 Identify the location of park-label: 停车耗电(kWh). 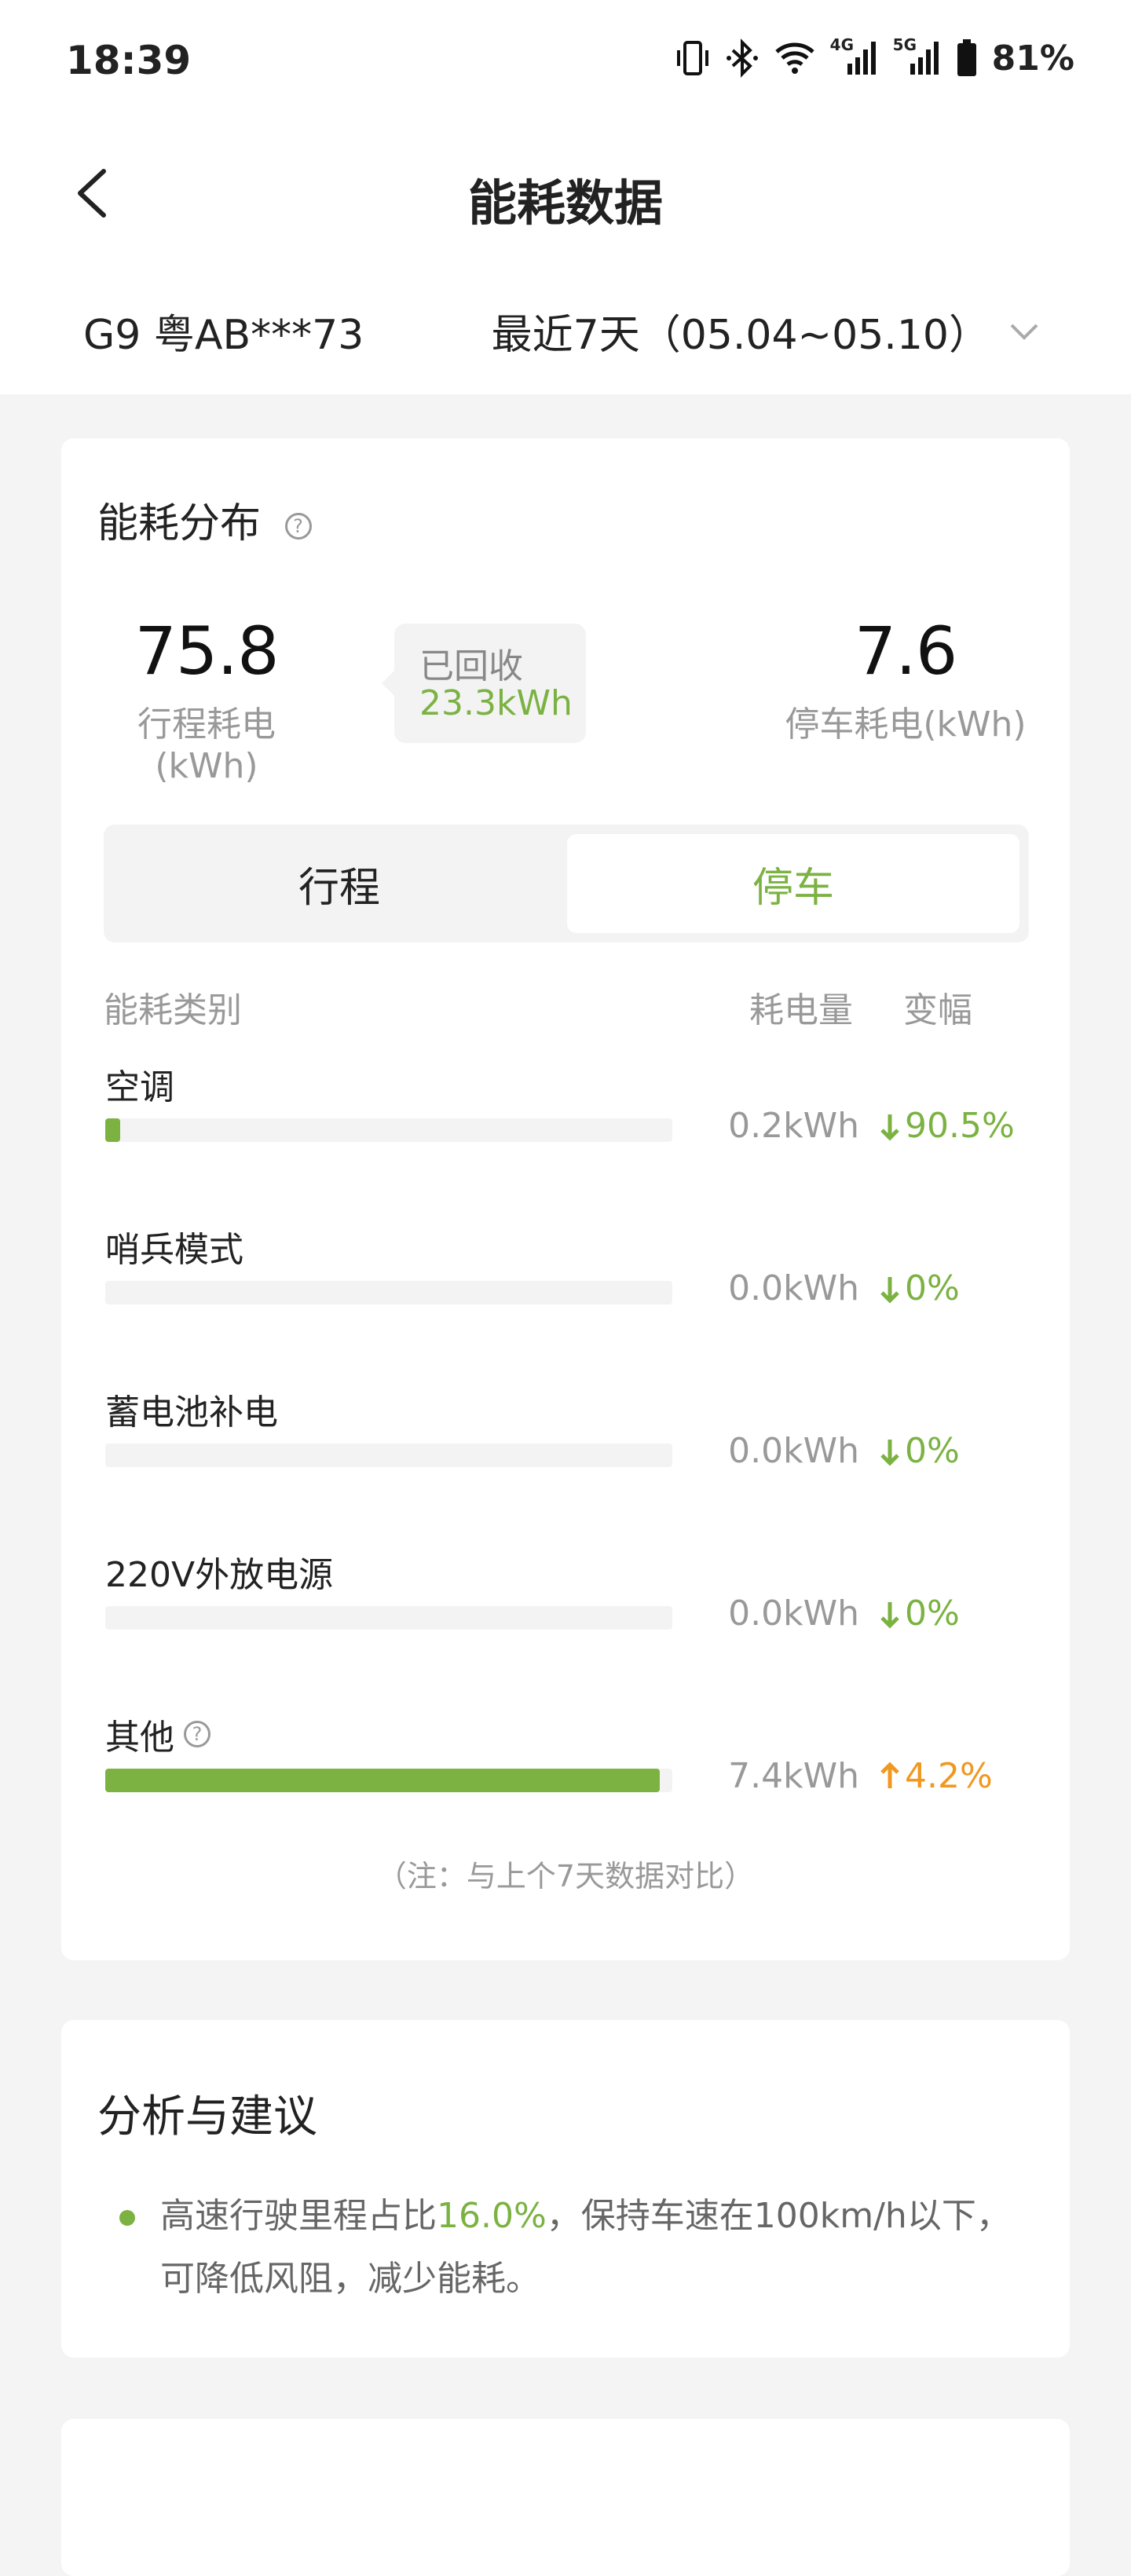
(906, 724).